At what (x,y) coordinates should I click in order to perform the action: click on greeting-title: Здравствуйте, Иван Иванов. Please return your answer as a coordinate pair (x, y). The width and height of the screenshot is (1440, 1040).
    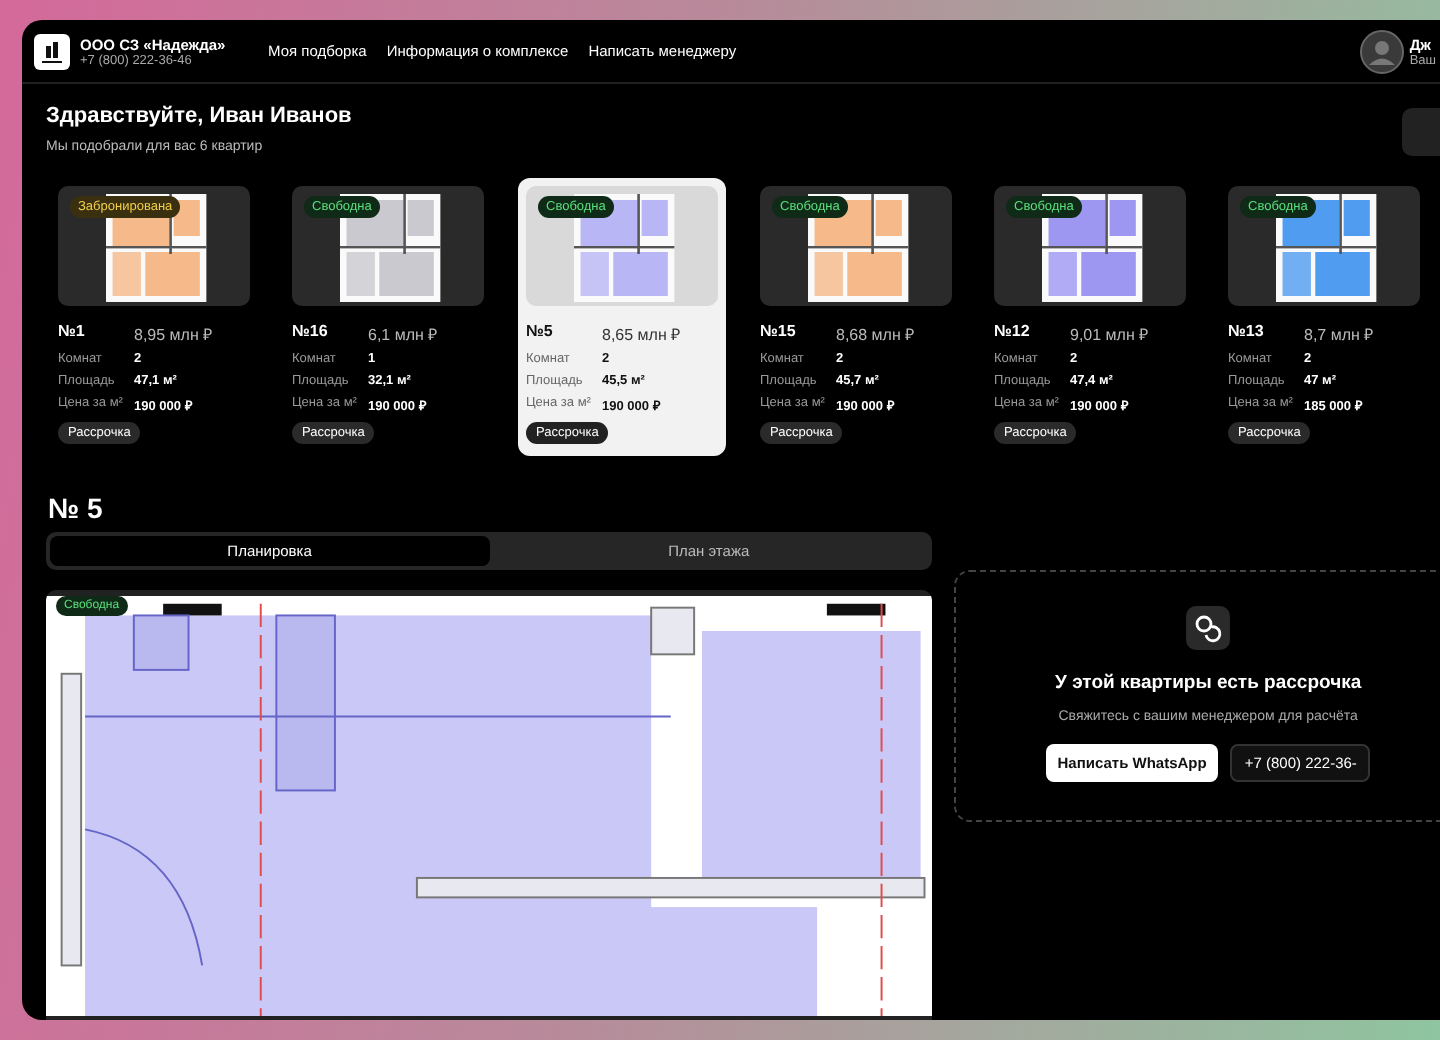
    Looking at the image, I should click on (199, 116).